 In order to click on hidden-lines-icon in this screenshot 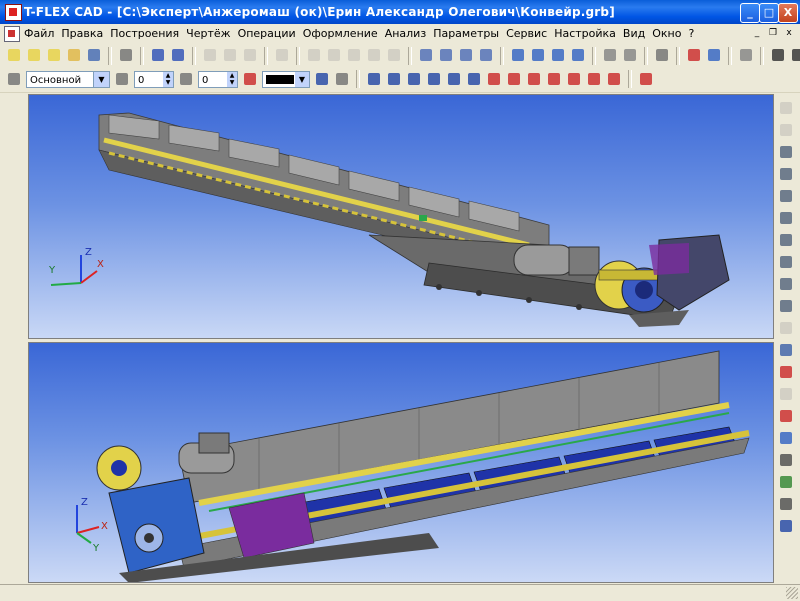, I will do `click(786, 438)`.